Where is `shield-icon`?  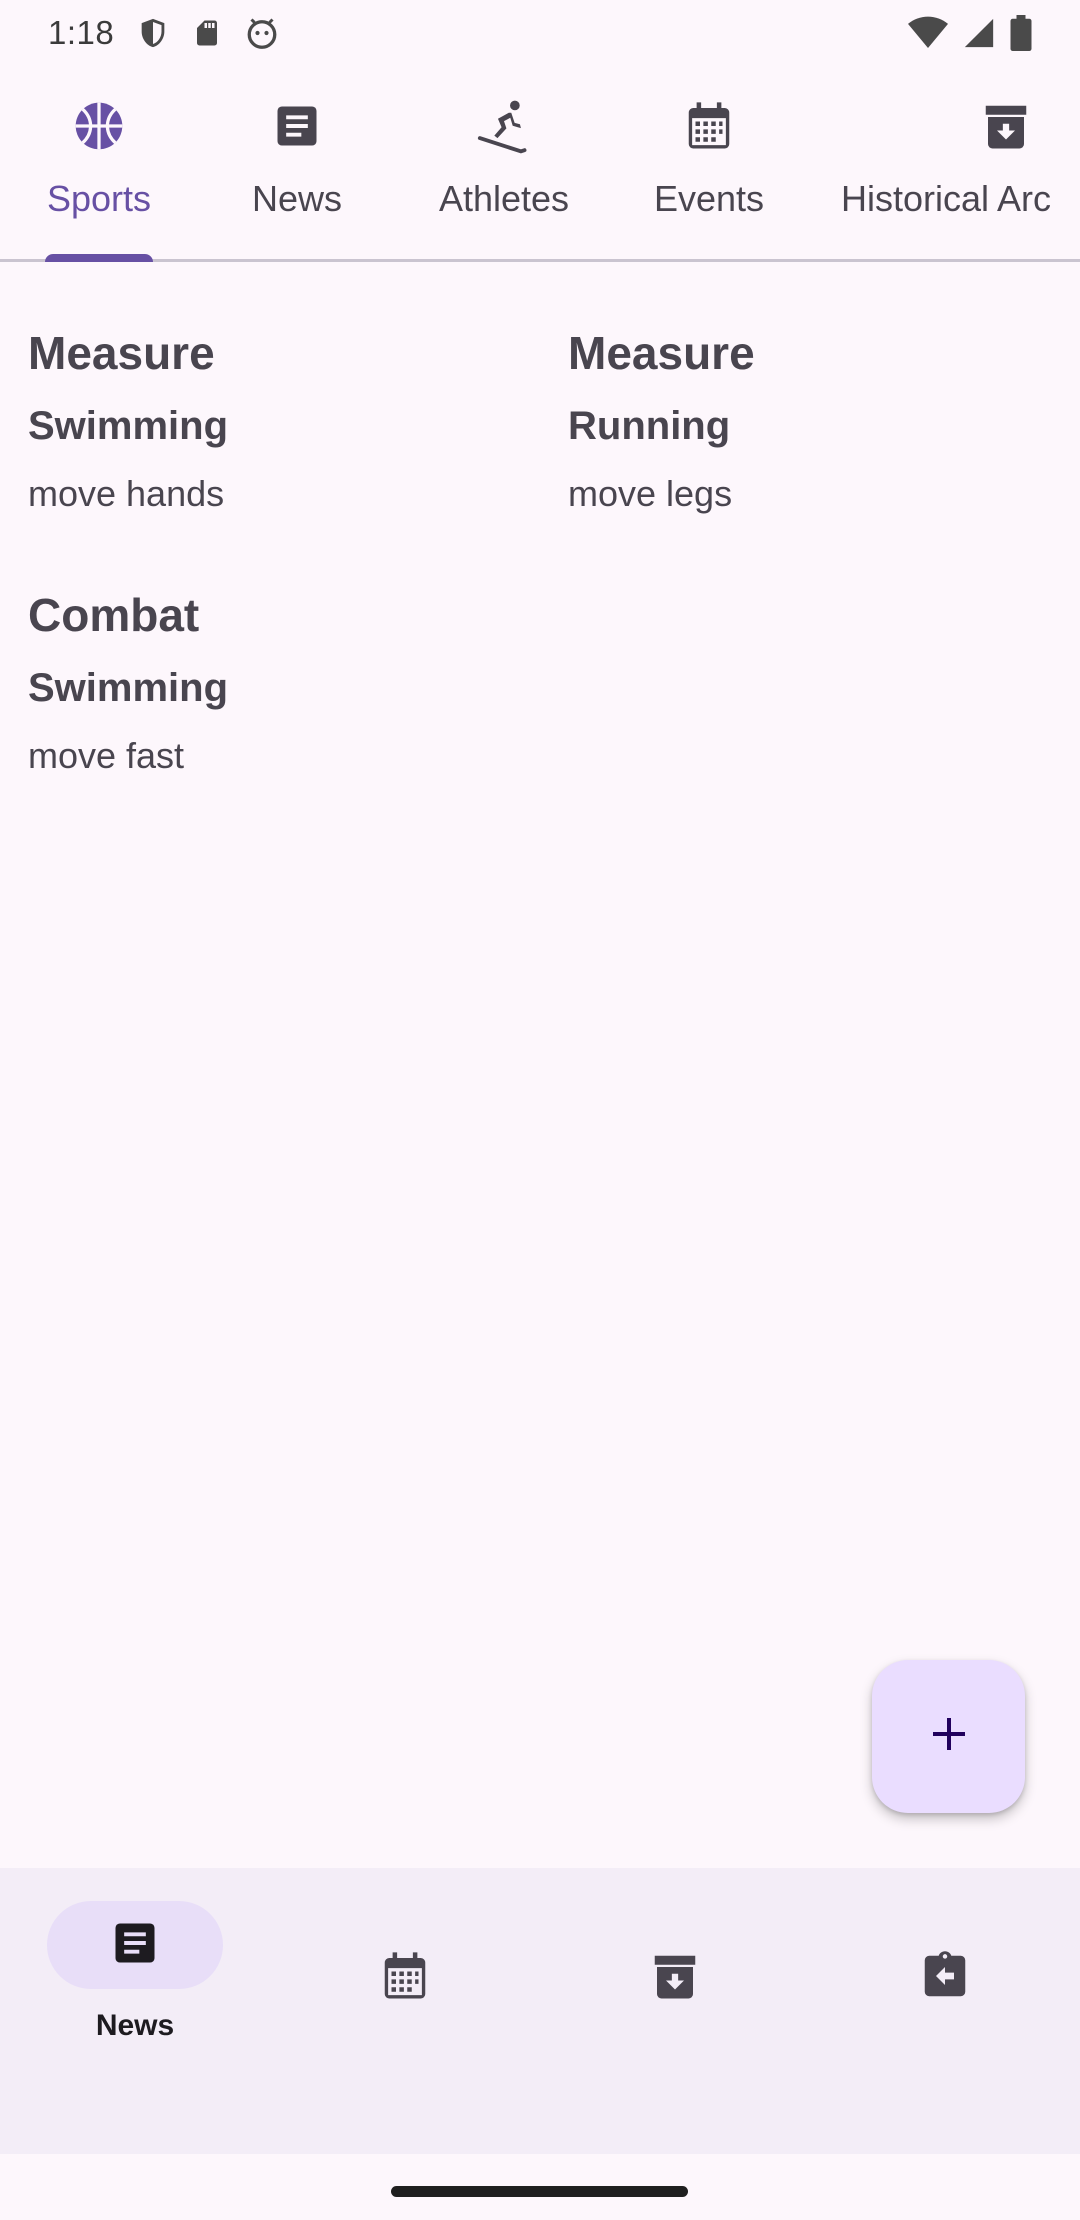
shield-icon is located at coordinates (153, 33).